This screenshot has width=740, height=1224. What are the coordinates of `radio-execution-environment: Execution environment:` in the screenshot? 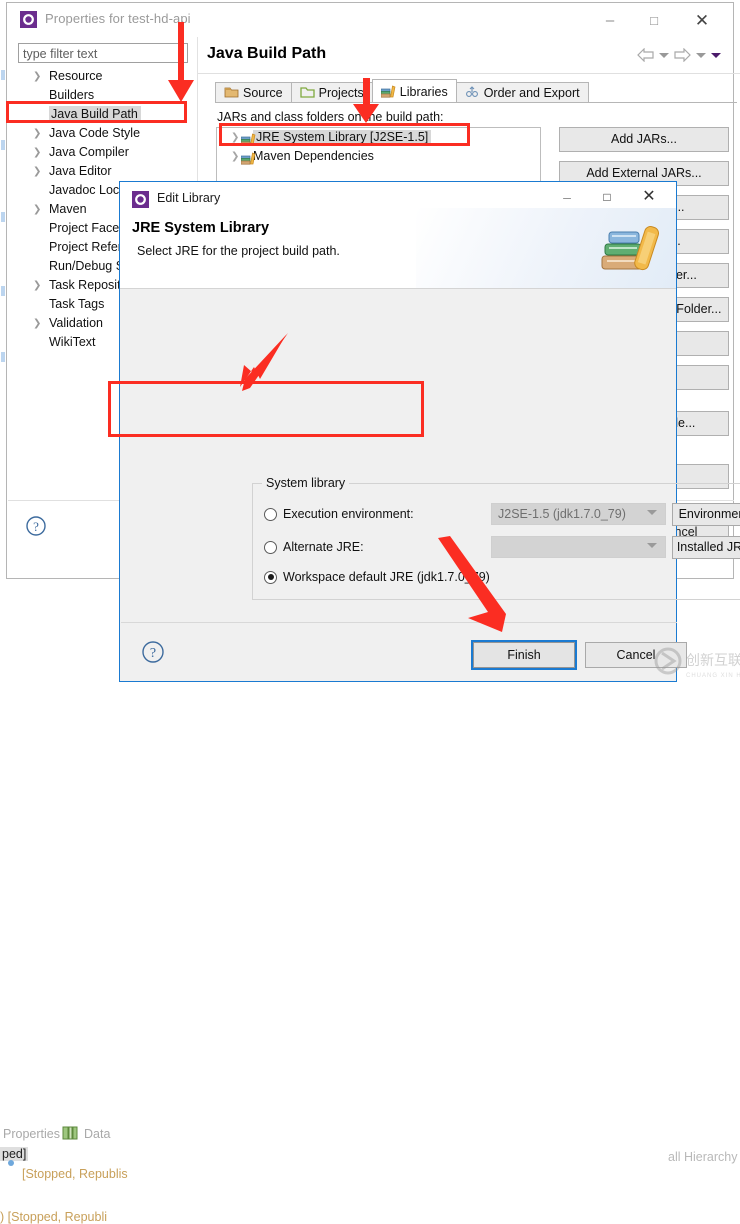 It's located at (339, 514).